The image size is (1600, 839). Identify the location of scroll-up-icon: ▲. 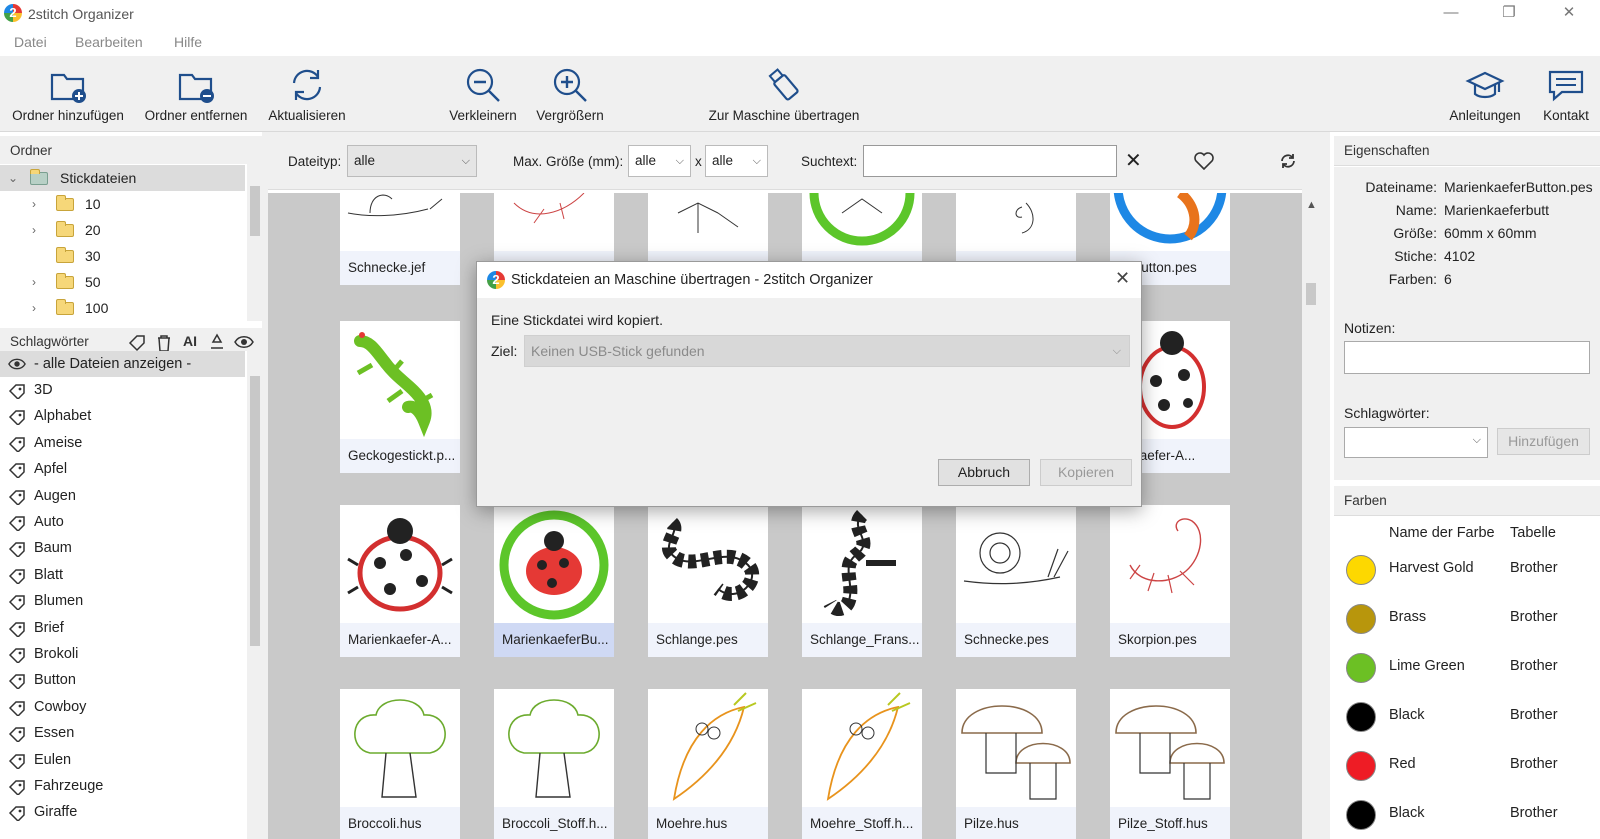
(1311, 205).